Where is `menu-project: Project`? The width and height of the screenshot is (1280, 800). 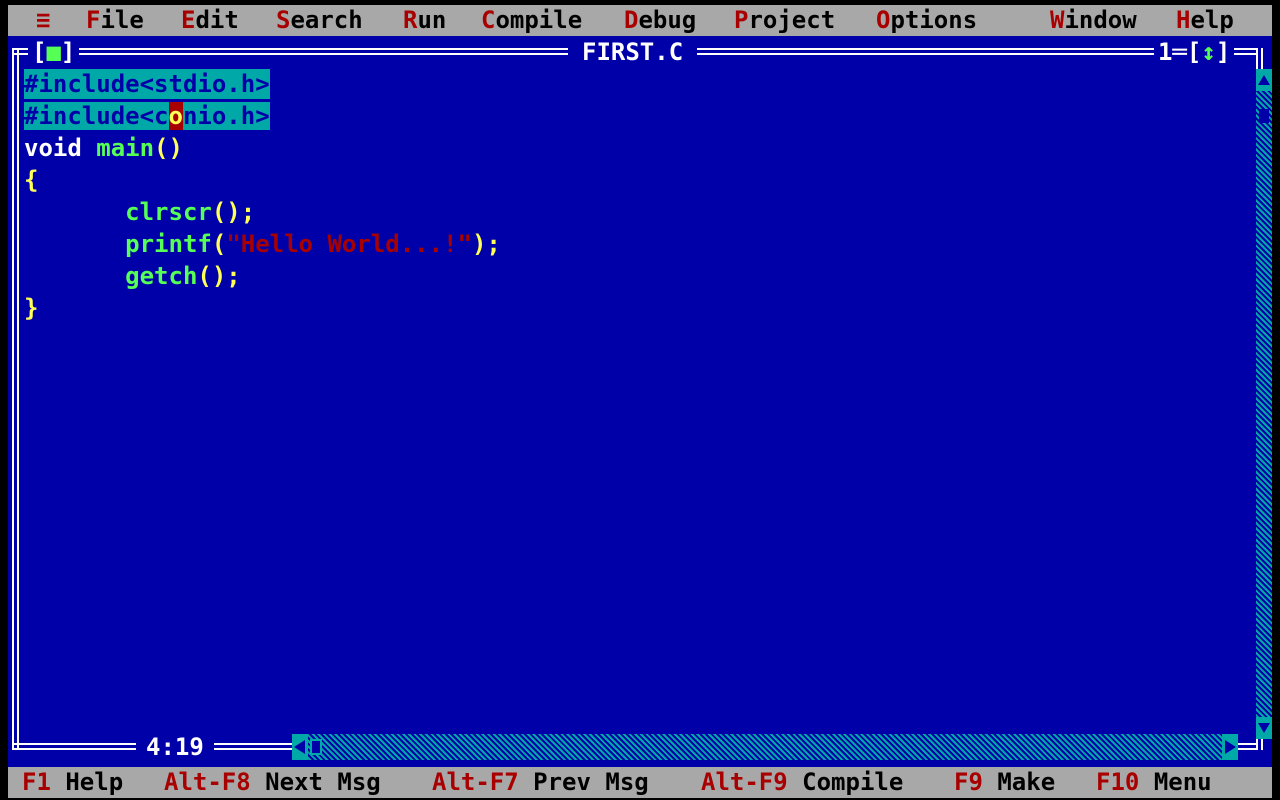 menu-project: Project is located at coordinates (784, 20).